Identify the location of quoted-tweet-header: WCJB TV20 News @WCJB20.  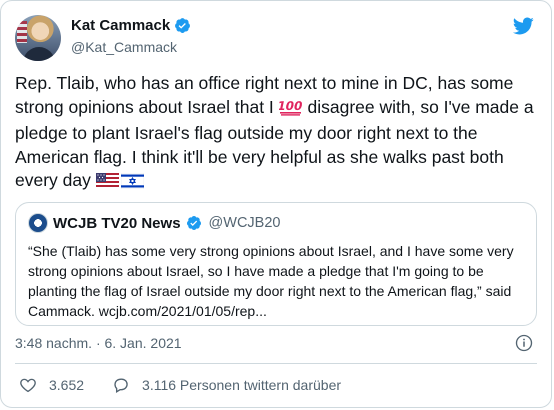
(154, 223).